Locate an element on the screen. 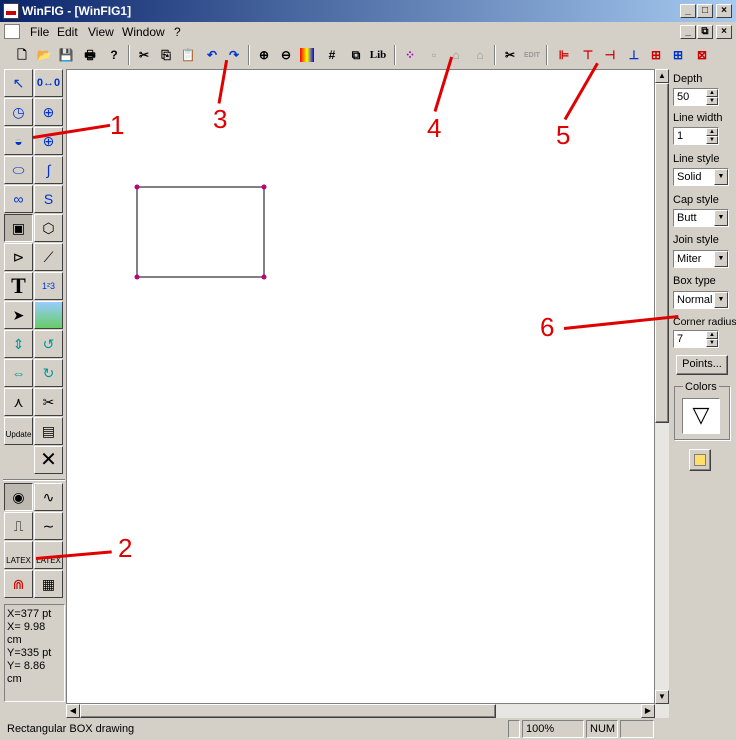 The image size is (736, 740). cap-style-select: Butt ▼ is located at coordinates (701, 218).